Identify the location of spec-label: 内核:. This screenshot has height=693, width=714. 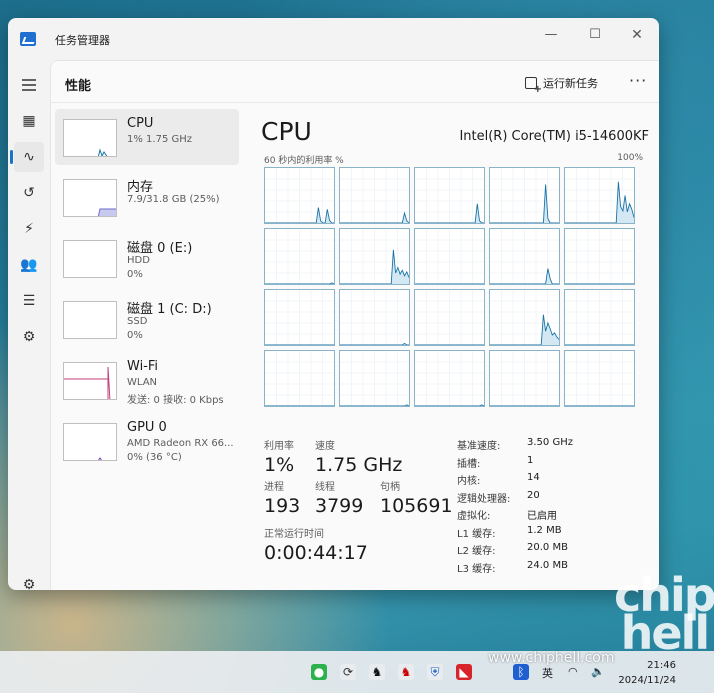
(469, 481).